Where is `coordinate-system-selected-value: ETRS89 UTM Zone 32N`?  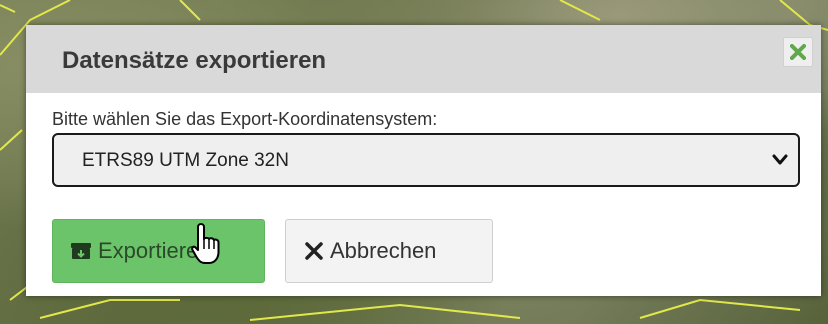 coordinate-system-selected-value: ETRS89 UTM Zone 32N is located at coordinates (185, 160).